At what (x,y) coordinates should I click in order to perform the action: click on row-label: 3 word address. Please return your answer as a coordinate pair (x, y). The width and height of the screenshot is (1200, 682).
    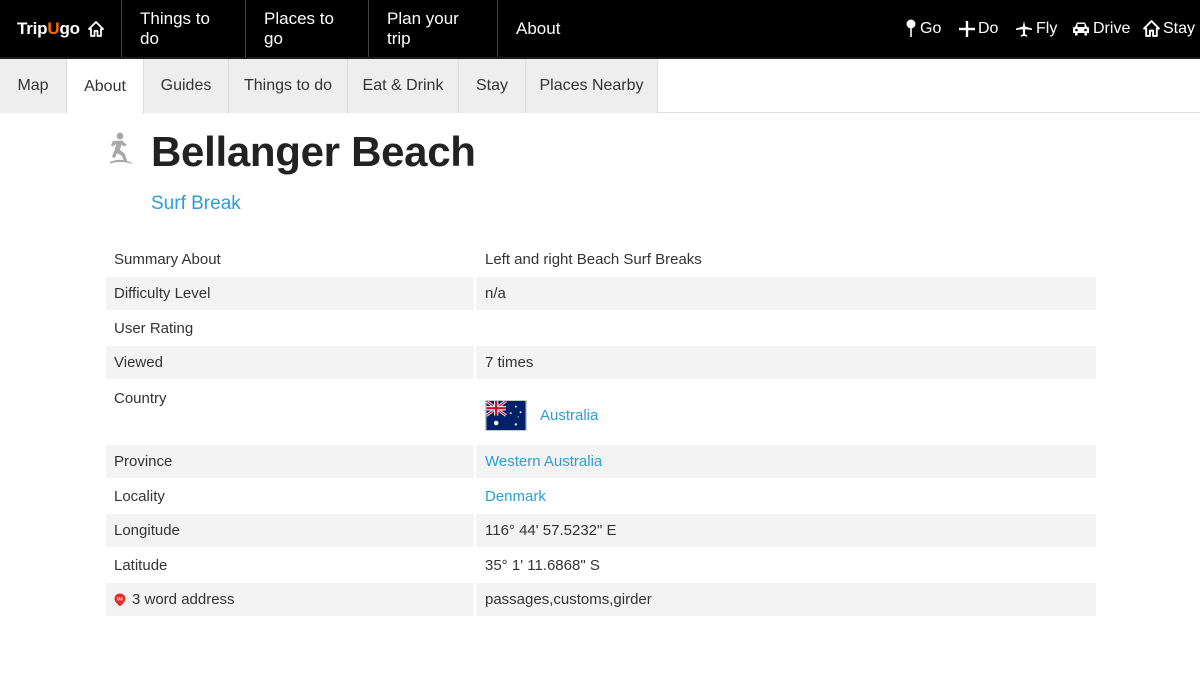
    Looking at the image, I should click on (290, 599).